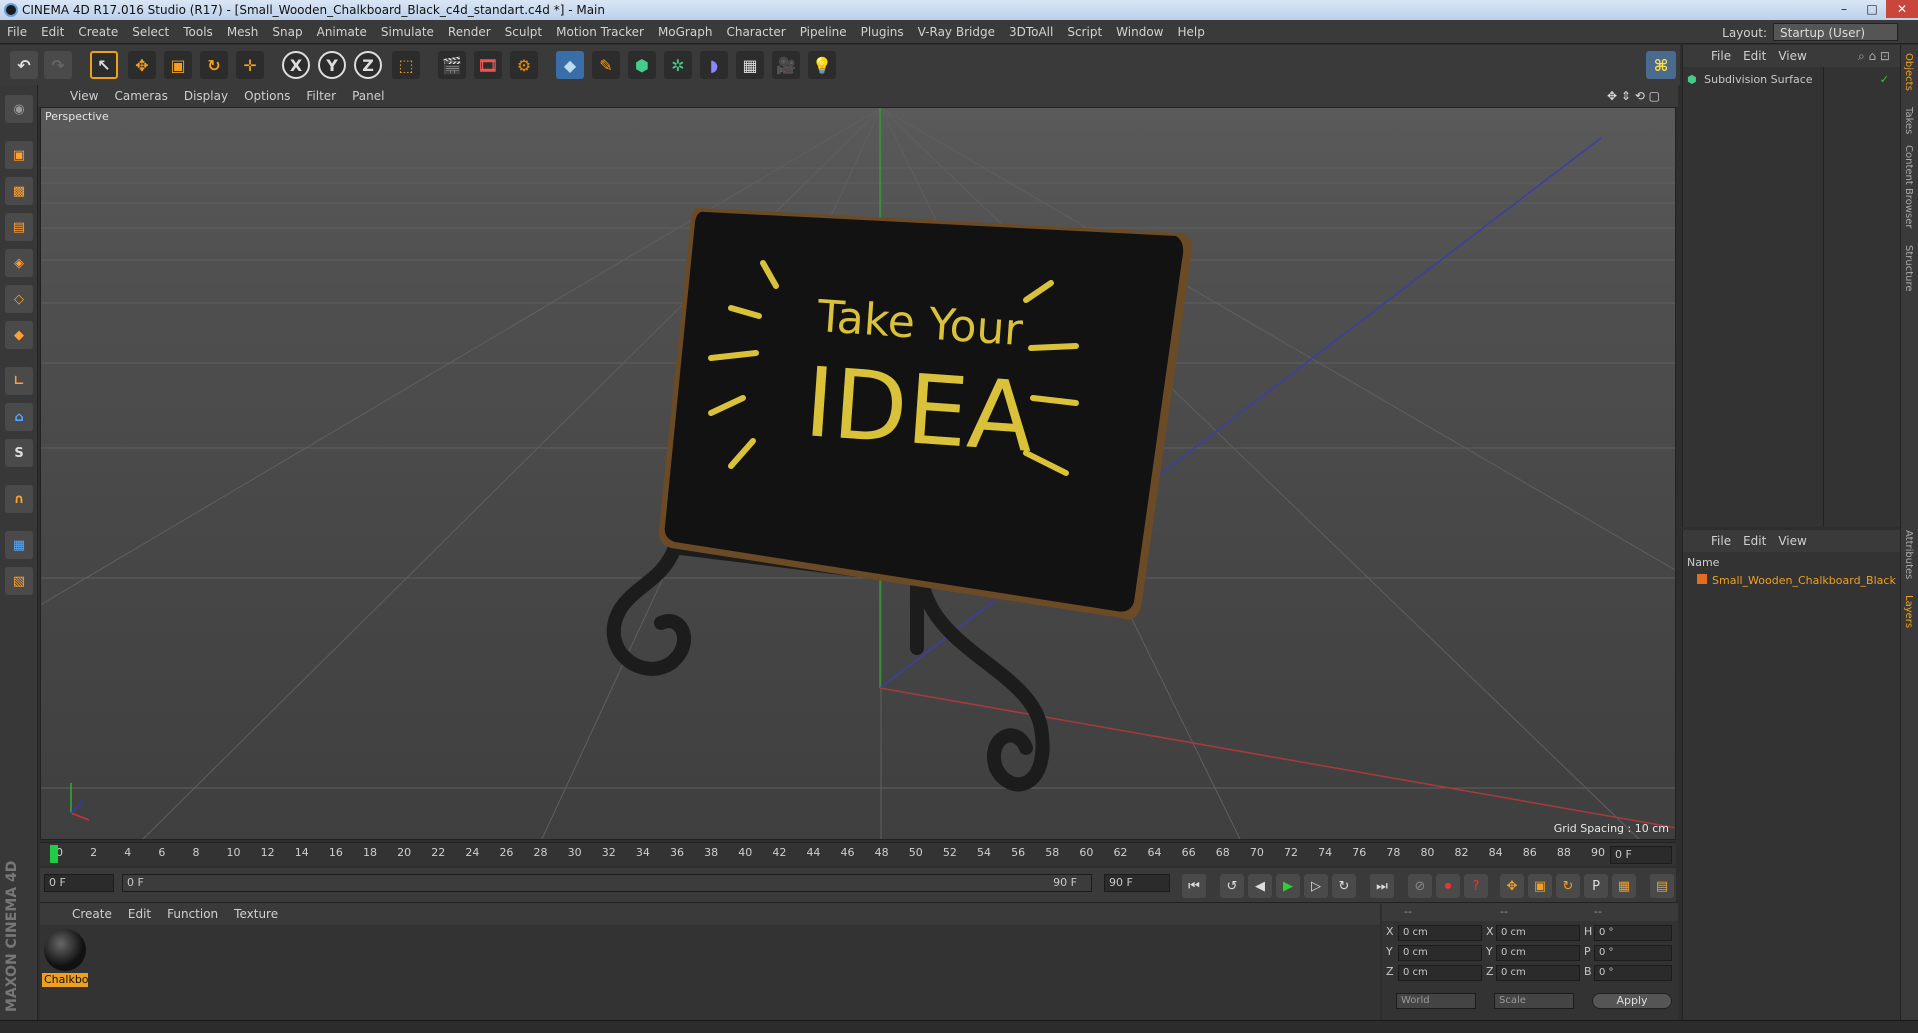  I want to click on size-x-field: 0 cm, so click(1538, 933).